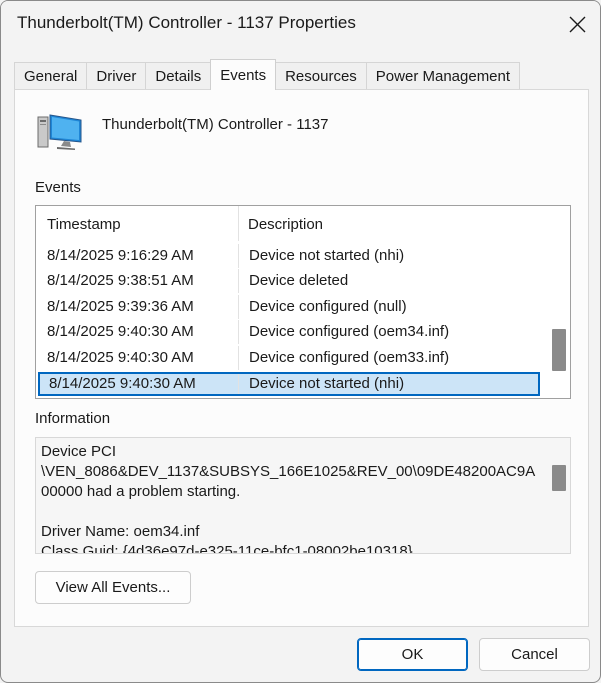 The image size is (601, 683). What do you see at coordinates (137, 256) in the screenshot?
I see `event-timestamp: 8/14/2025 9:16:29 AM` at bounding box center [137, 256].